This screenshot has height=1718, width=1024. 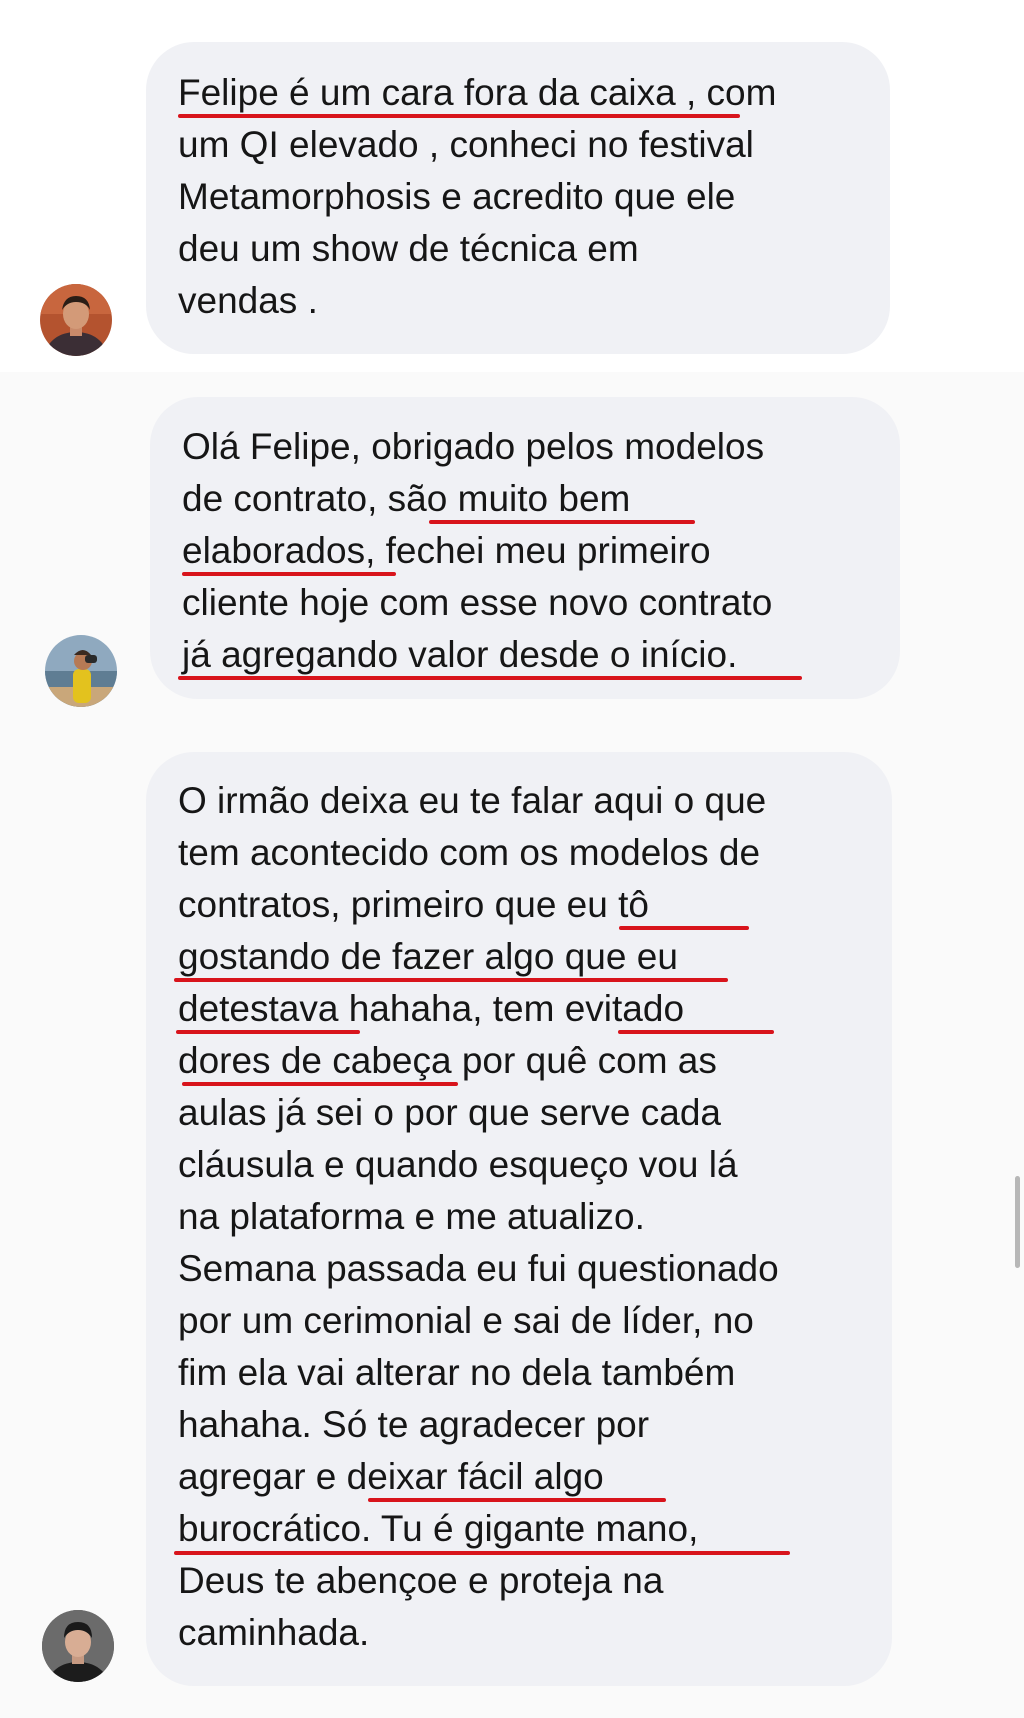 What do you see at coordinates (411, 1216) in the screenshot?
I see `message-line: na plataforma e me atualizo.` at bounding box center [411, 1216].